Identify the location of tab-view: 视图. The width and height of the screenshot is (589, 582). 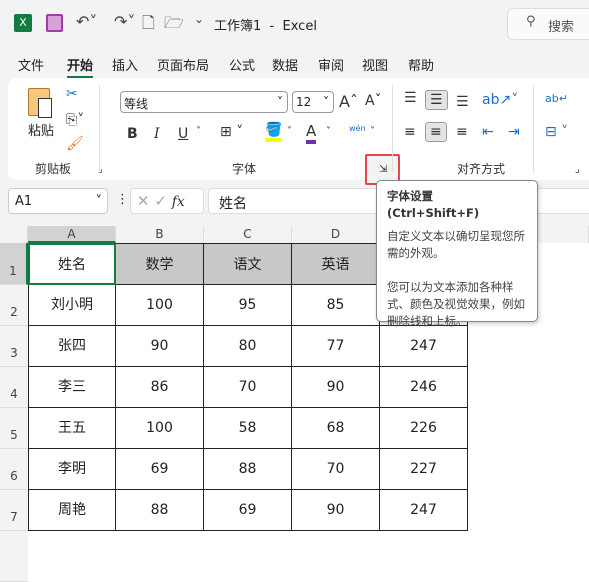
(375, 64).